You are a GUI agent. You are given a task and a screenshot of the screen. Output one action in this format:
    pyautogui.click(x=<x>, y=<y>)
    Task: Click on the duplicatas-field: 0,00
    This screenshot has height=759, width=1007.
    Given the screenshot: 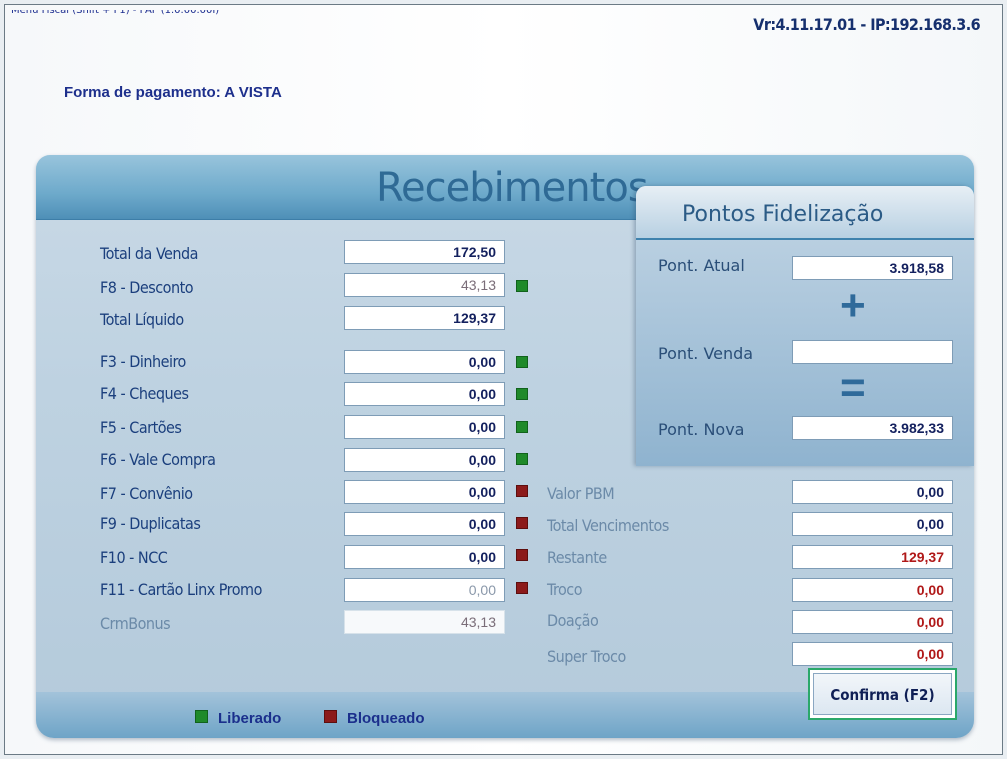 What is the action you would take?
    pyautogui.click(x=424, y=524)
    